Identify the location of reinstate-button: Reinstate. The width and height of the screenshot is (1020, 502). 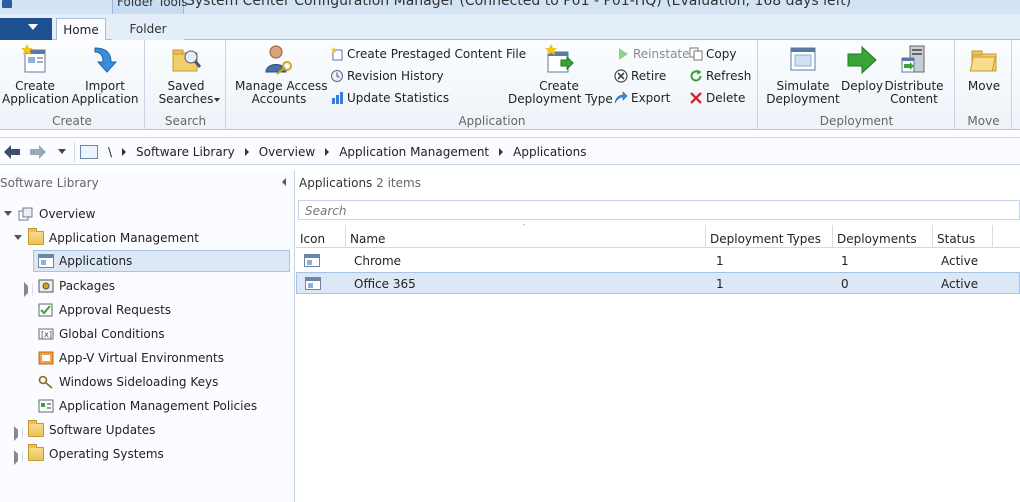
(653, 54).